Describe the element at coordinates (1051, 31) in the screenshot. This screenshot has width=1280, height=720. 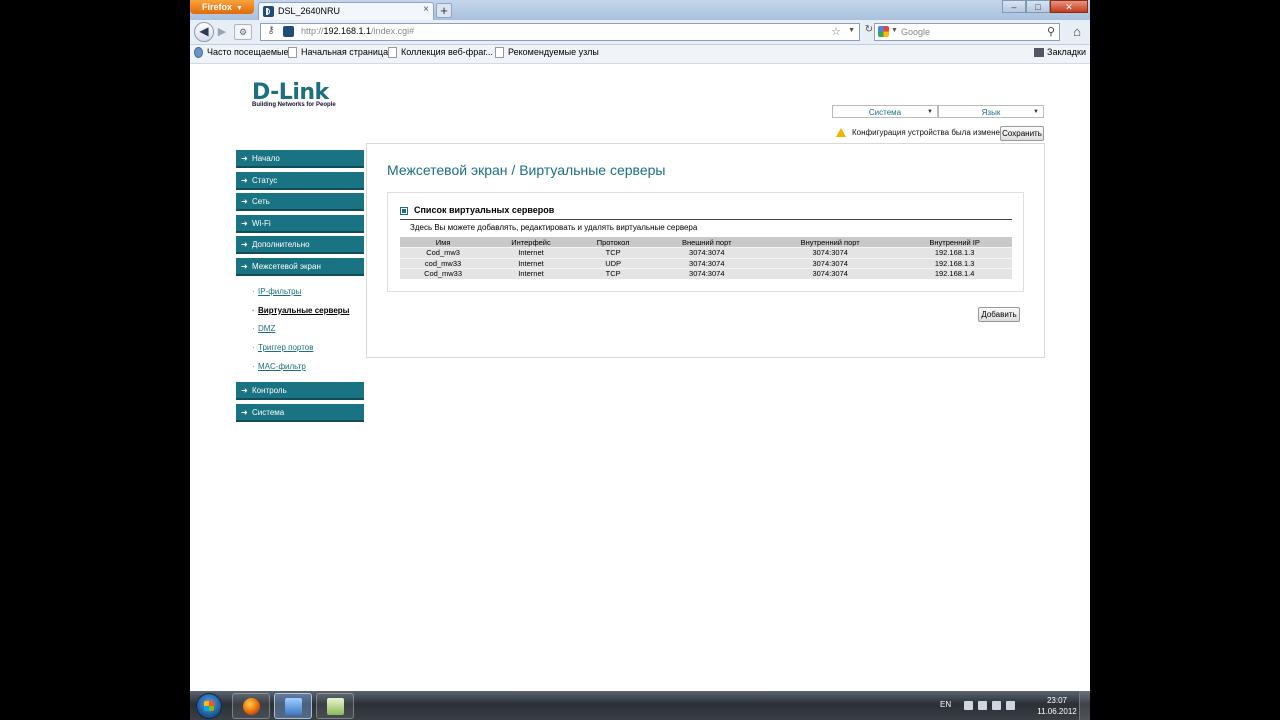
I see `search-icon: ⚲` at that location.